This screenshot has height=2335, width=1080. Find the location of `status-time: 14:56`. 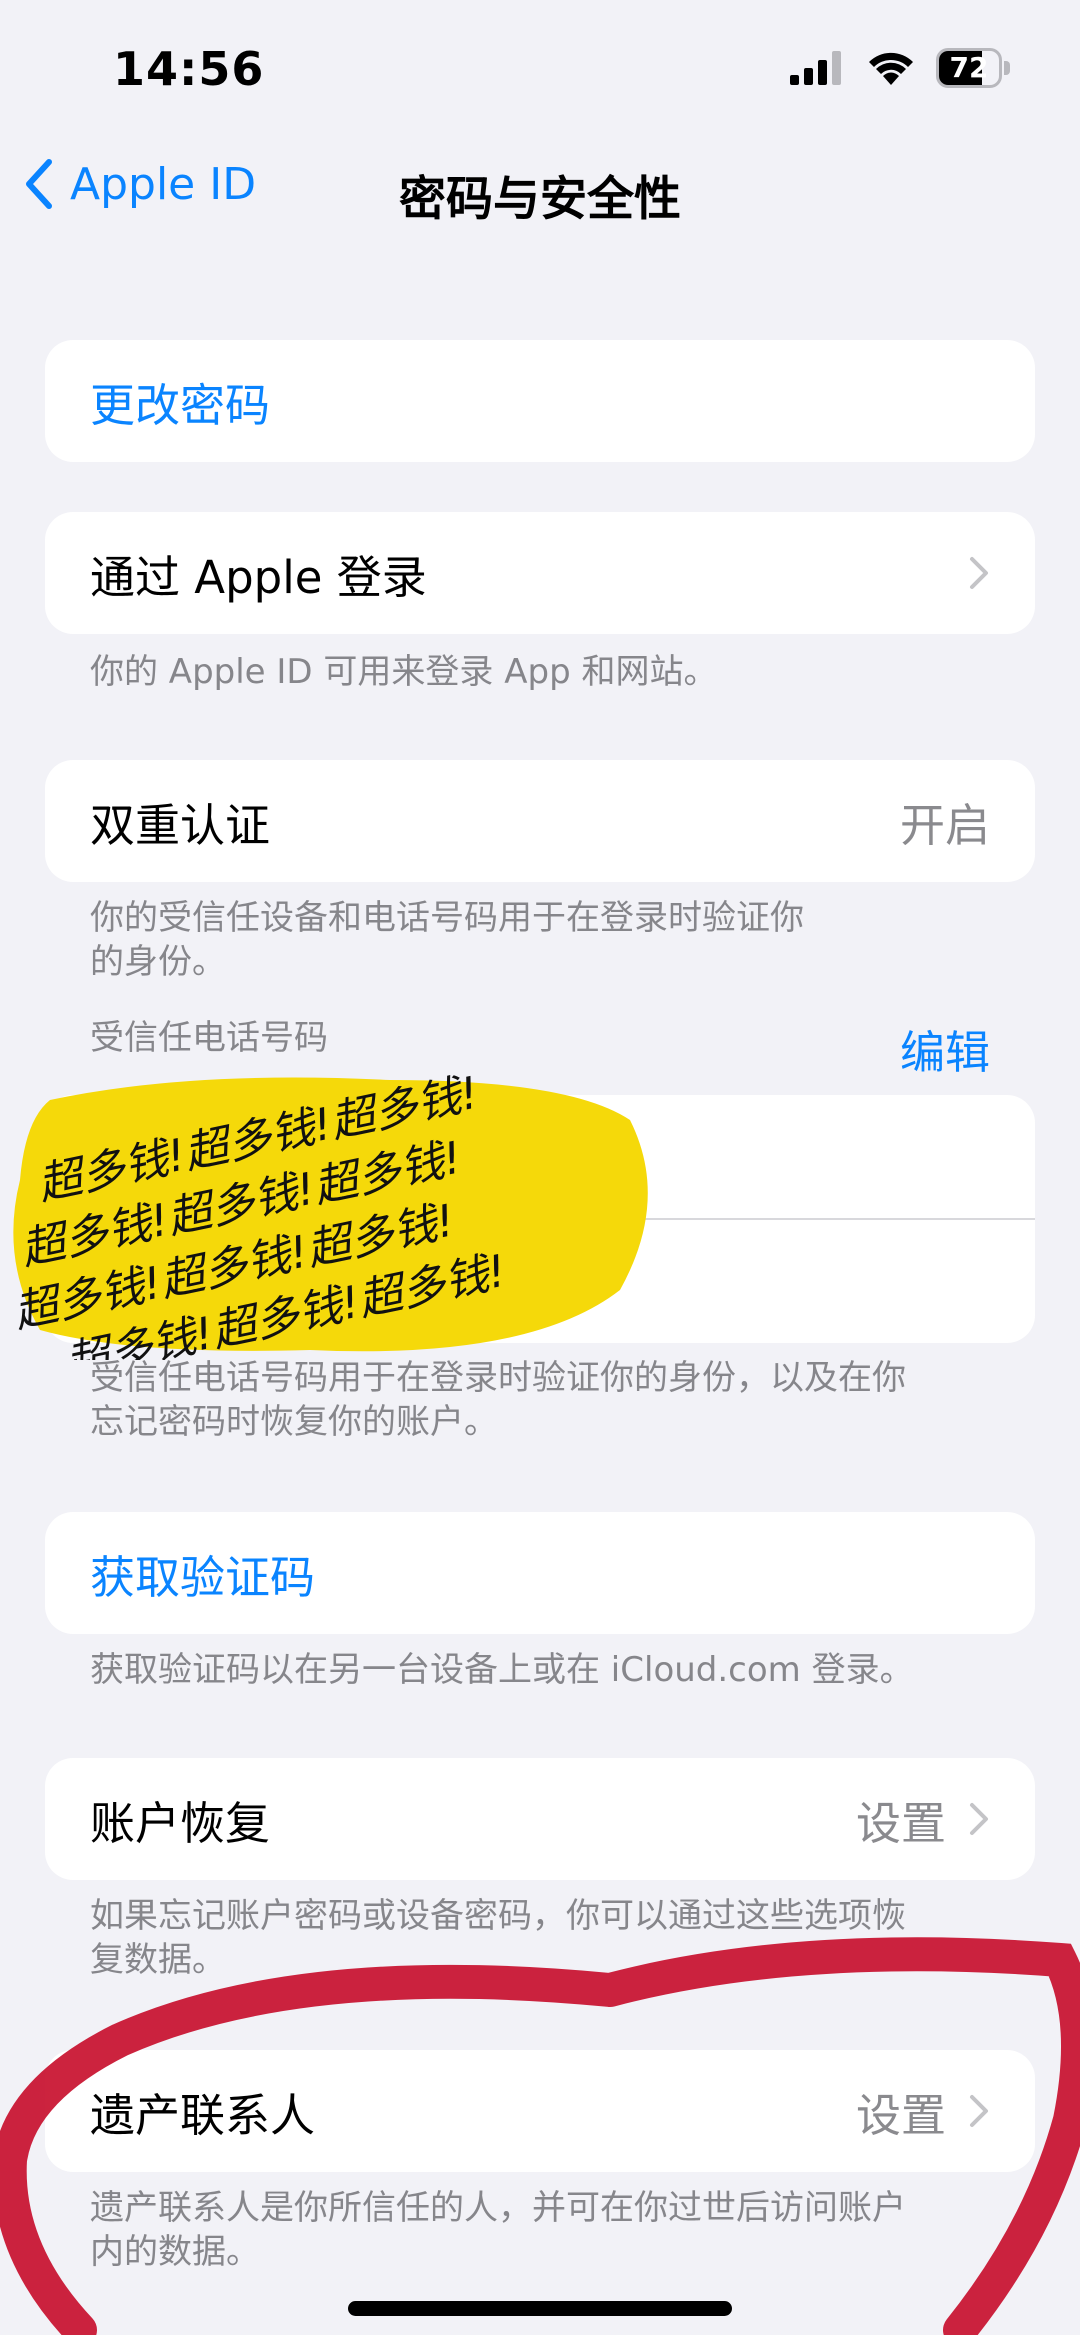

status-time: 14:56 is located at coordinates (189, 69).